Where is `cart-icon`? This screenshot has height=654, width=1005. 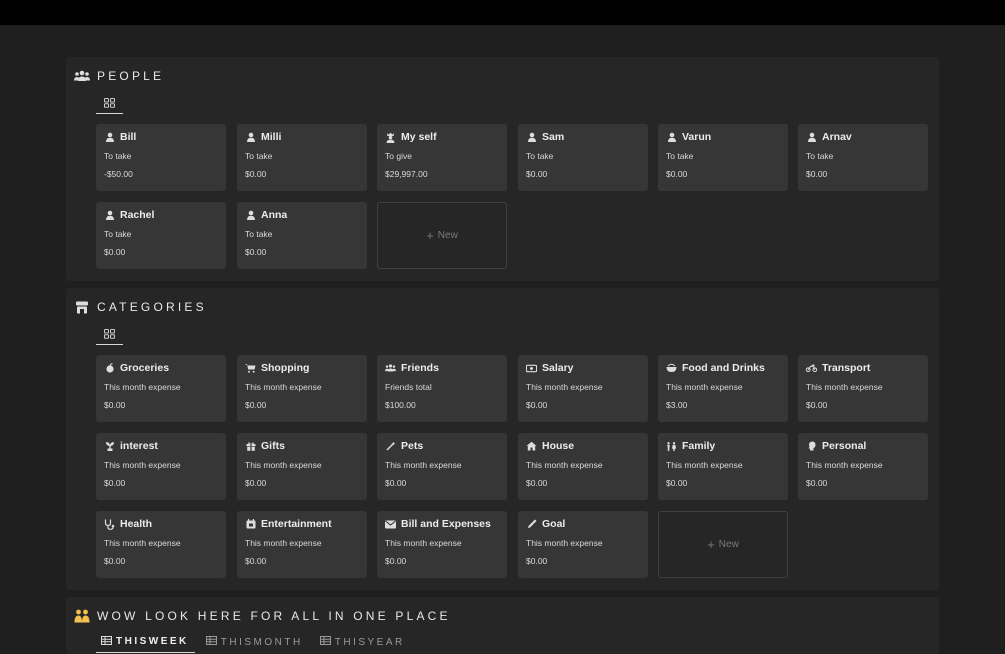
cart-icon is located at coordinates (250, 368).